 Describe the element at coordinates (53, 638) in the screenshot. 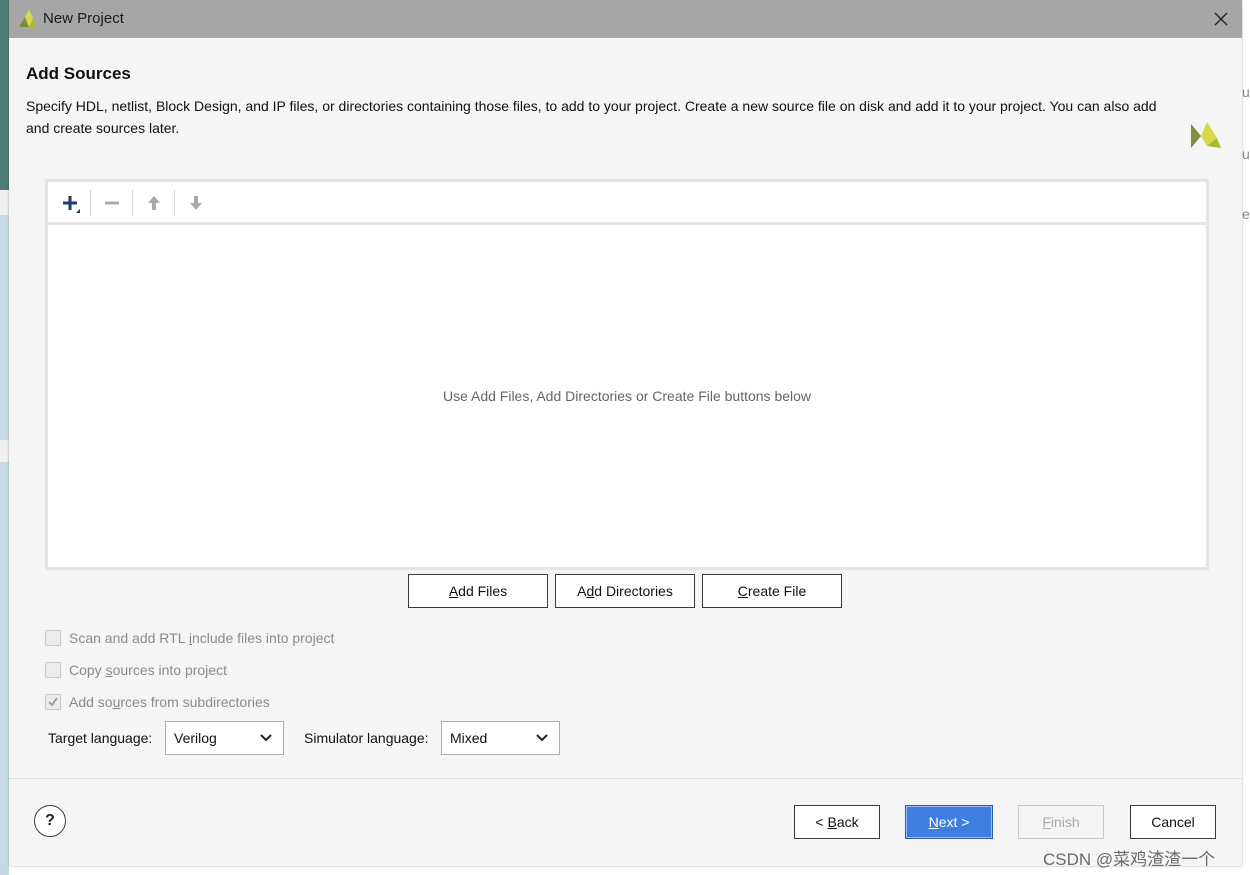

I see `scan-rtl-checkbox` at that location.